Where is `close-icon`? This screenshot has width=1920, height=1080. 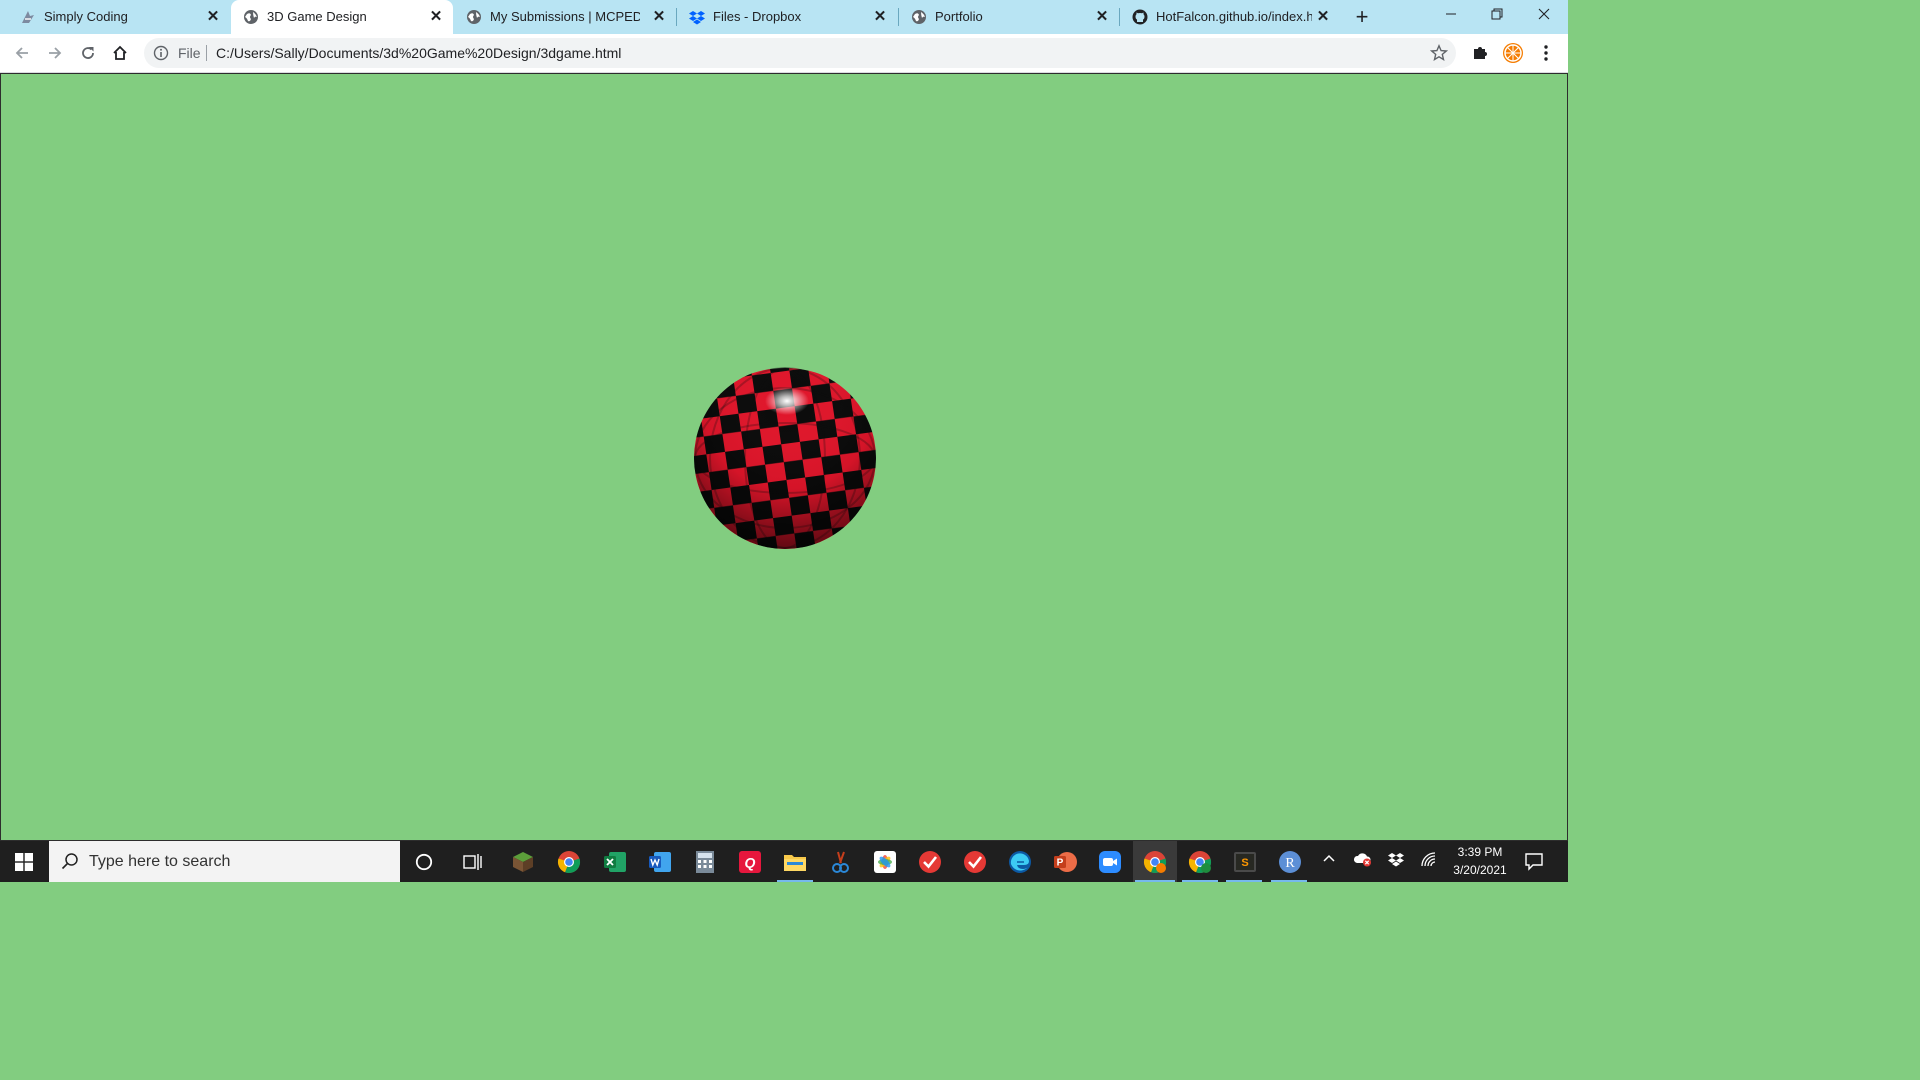 close-icon is located at coordinates (1544, 14).